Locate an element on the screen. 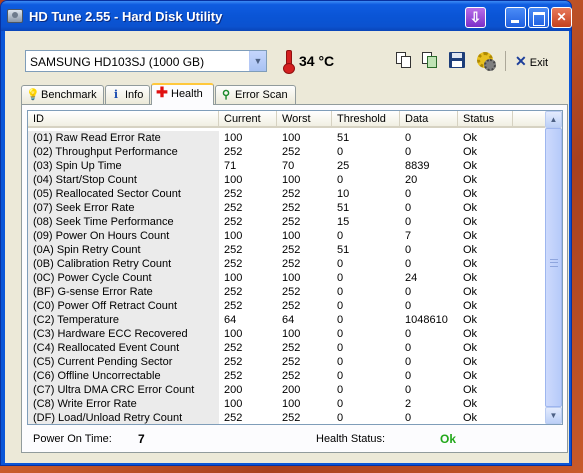 Image resolution: width=583 pixels, height=473 pixels. table-row: (C8) Write Error Rate 100 100 0 2 Ok is located at coordinates (287, 404).